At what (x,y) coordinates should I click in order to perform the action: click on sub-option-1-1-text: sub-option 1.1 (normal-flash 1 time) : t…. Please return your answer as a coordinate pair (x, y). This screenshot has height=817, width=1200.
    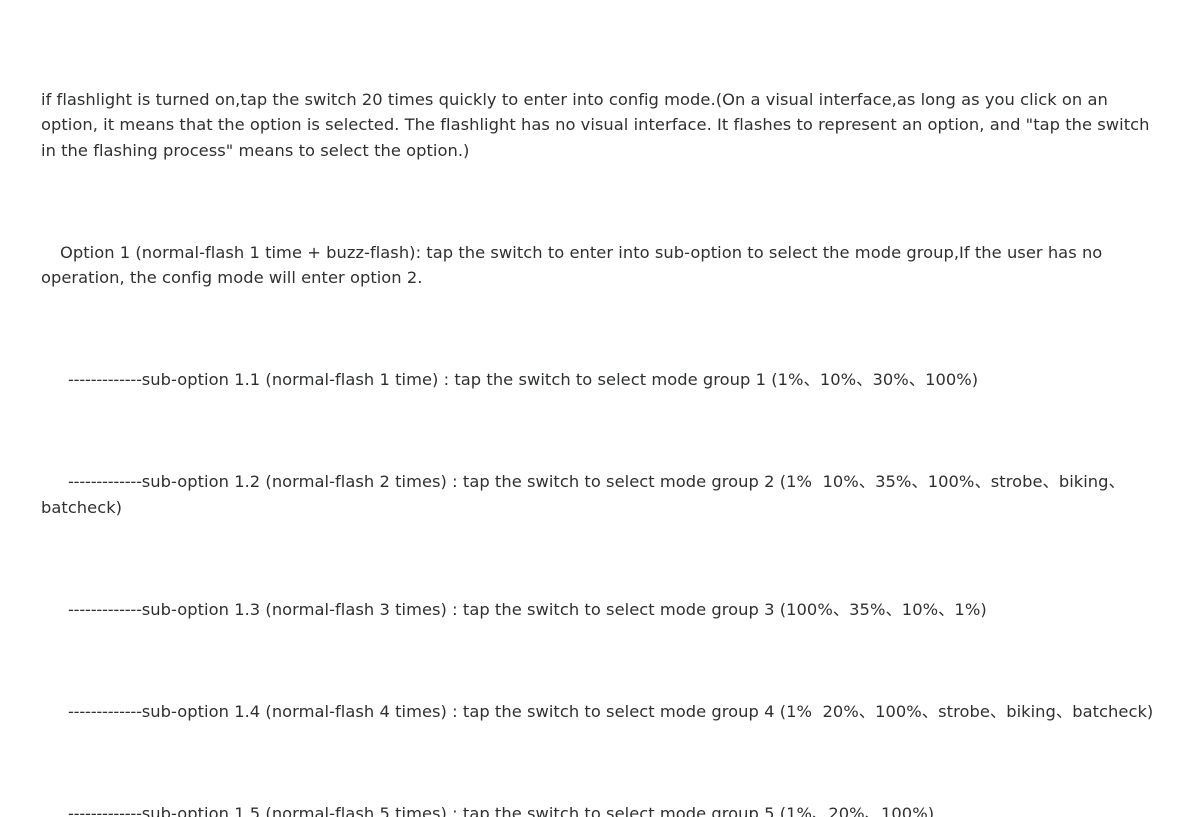
    Looking at the image, I should click on (560, 379).